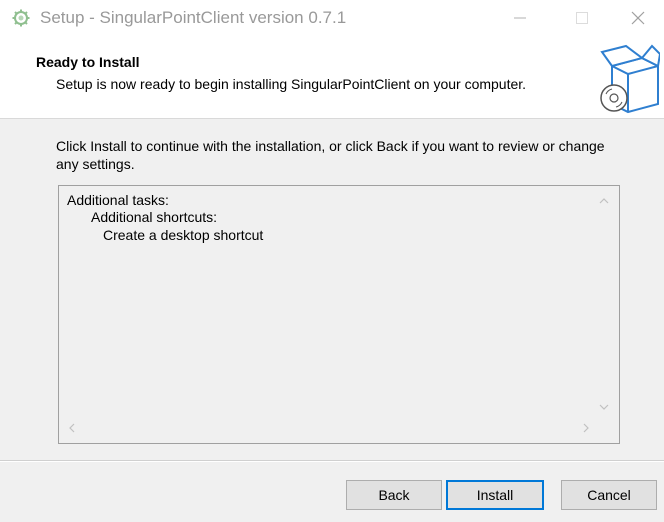 The width and height of the screenshot is (664, 522). I want to click on minimize-button, so click(520, 18).